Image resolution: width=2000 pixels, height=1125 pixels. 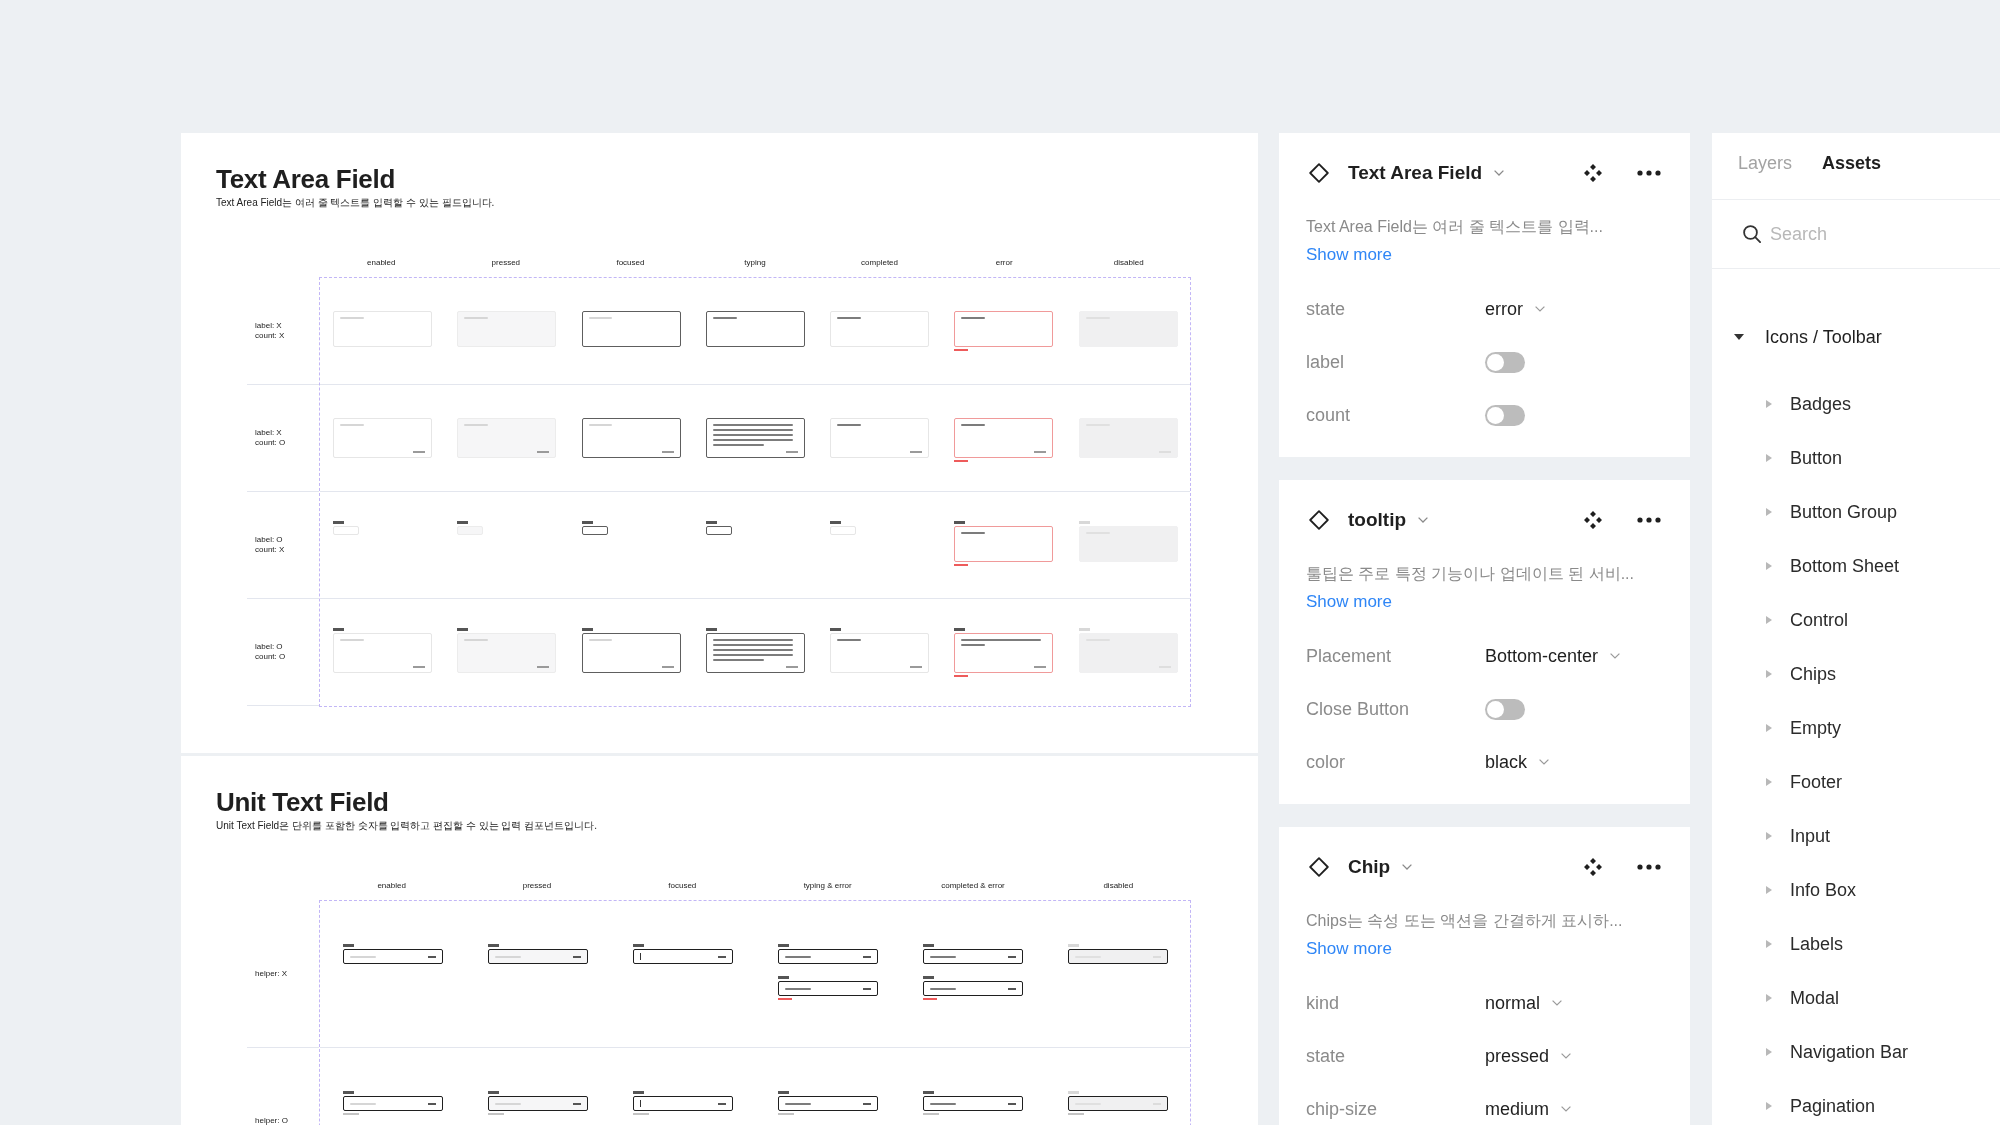 I want to click on tree-item: Button, so click(x=1777, y=458).